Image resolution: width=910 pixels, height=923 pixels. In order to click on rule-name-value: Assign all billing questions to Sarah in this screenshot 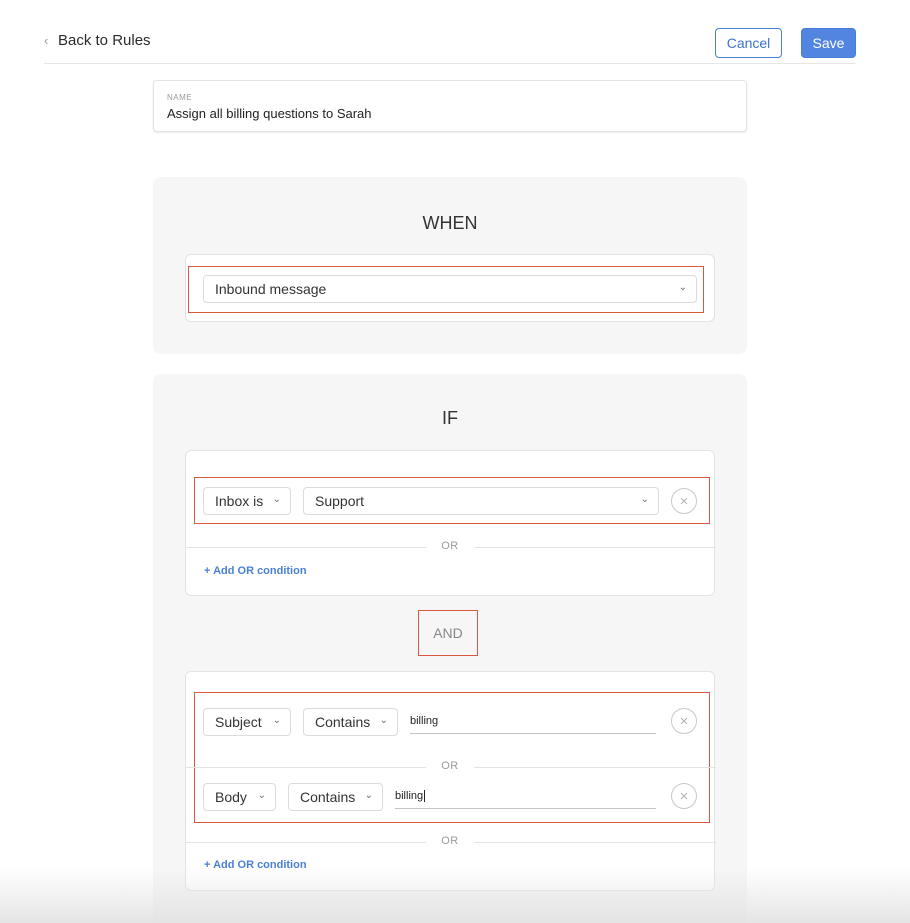, I will do `click(269, 113)`.